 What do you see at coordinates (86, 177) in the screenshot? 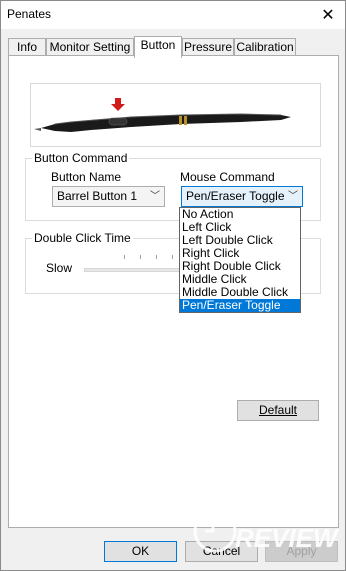
I see `button-name-label: Button Name` at bounding box center [86, 177].